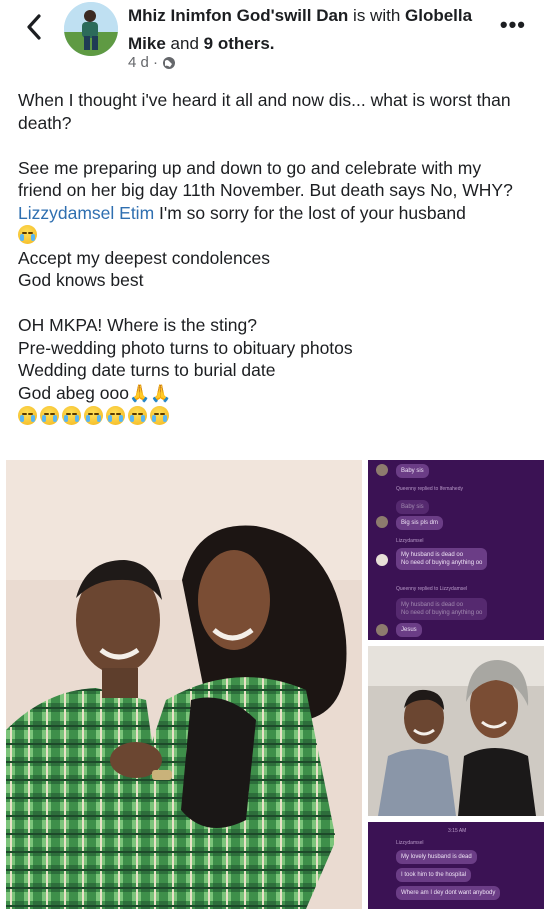 The image size is (544, 909). What do you see at coordinates (273, 416) in the screenshot?
I see `emoji-row` at bounding box center [273, 416].